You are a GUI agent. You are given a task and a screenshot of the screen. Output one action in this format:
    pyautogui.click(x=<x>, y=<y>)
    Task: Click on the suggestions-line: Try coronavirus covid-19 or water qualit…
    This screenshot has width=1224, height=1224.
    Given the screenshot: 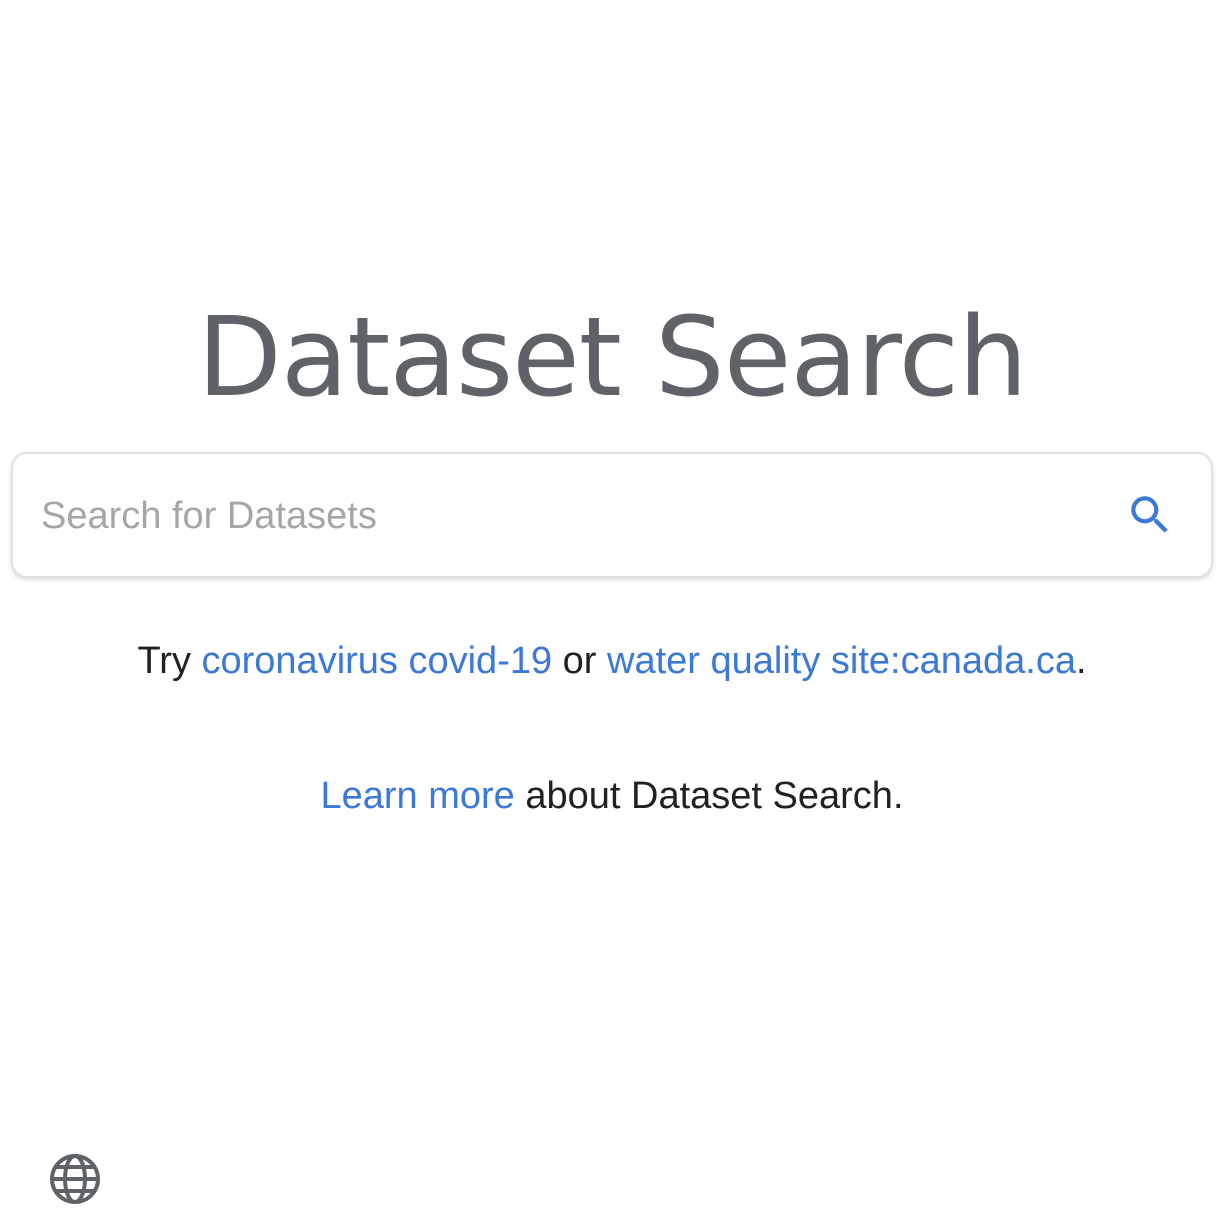 What is the action you would take?
    pyautogui.click(x=612, y=661)
    